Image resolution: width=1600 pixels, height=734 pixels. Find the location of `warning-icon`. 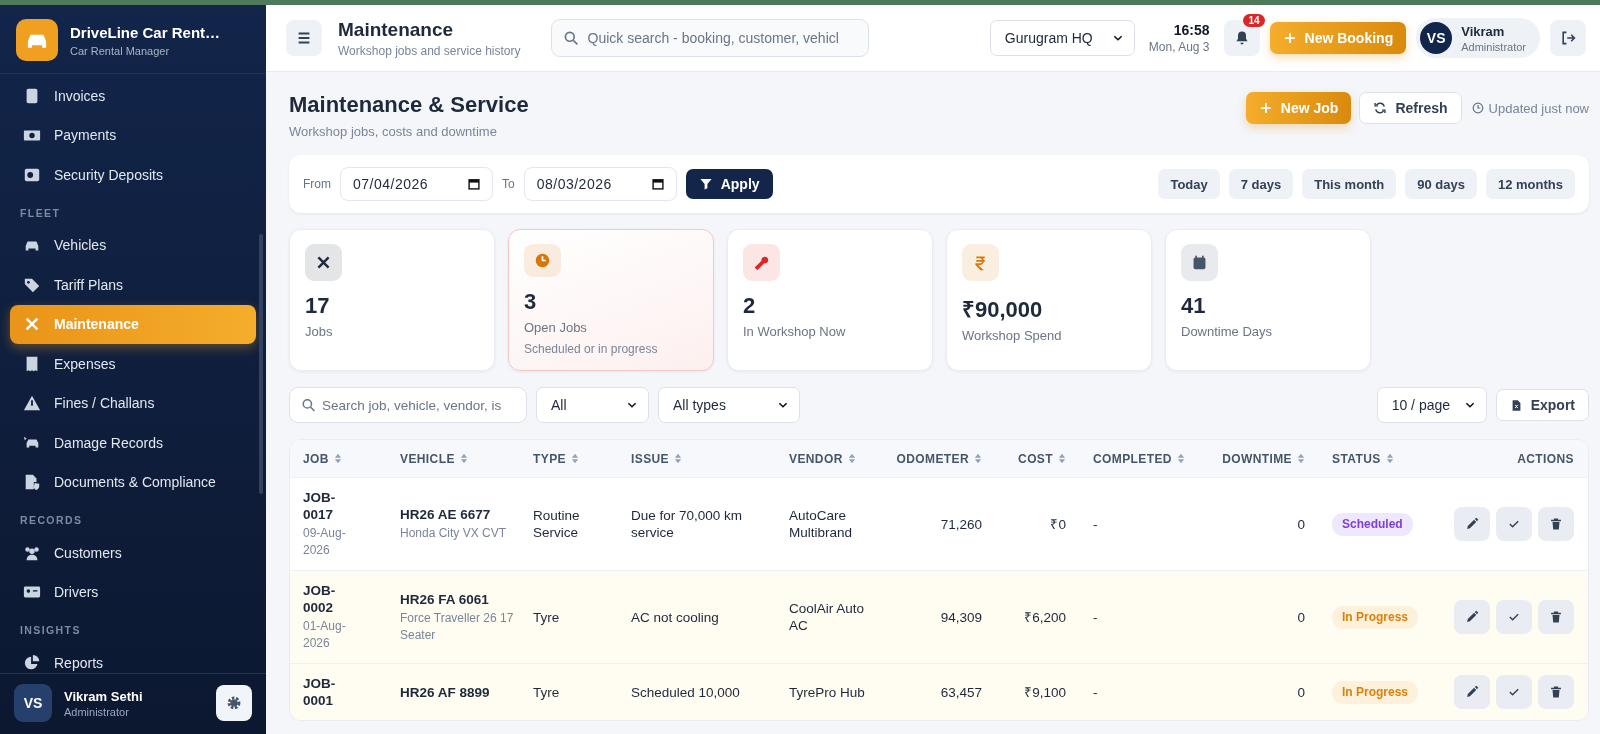

warning-icon is located at coordinates (32, 403).